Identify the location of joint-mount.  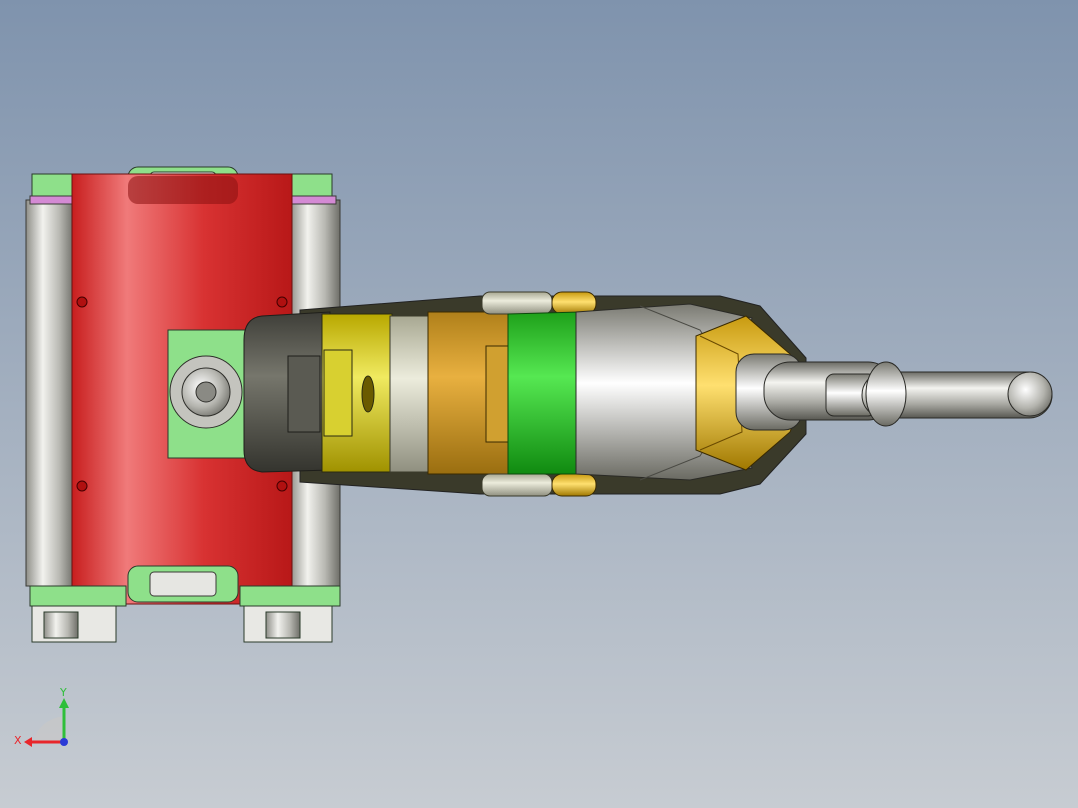
(210, 394).